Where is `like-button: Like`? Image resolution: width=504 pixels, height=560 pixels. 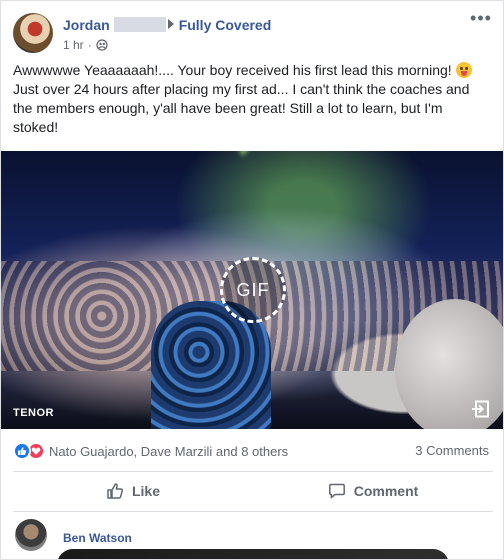 like-button: Like is located at coordinates (133, 491).